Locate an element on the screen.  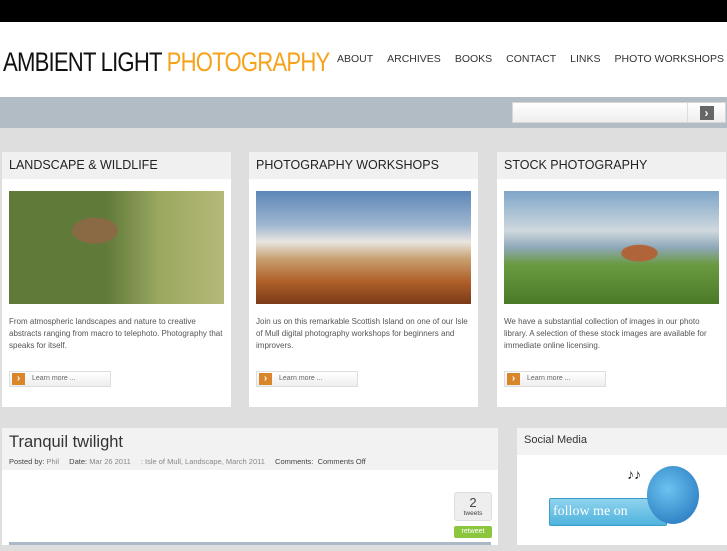
retweet-button: retweet is located at coordinates (473, 532).